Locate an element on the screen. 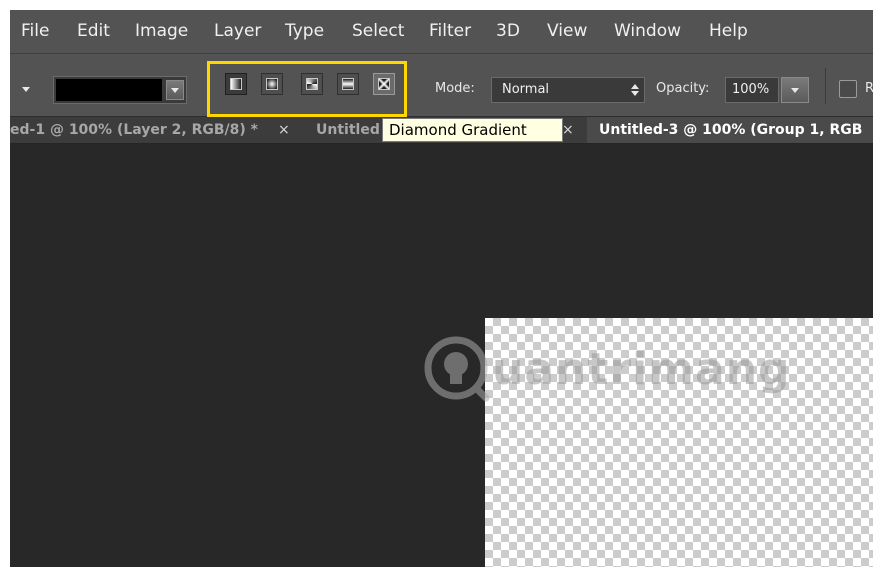  diamond-gradient-button is located at coordinates (384, 84).